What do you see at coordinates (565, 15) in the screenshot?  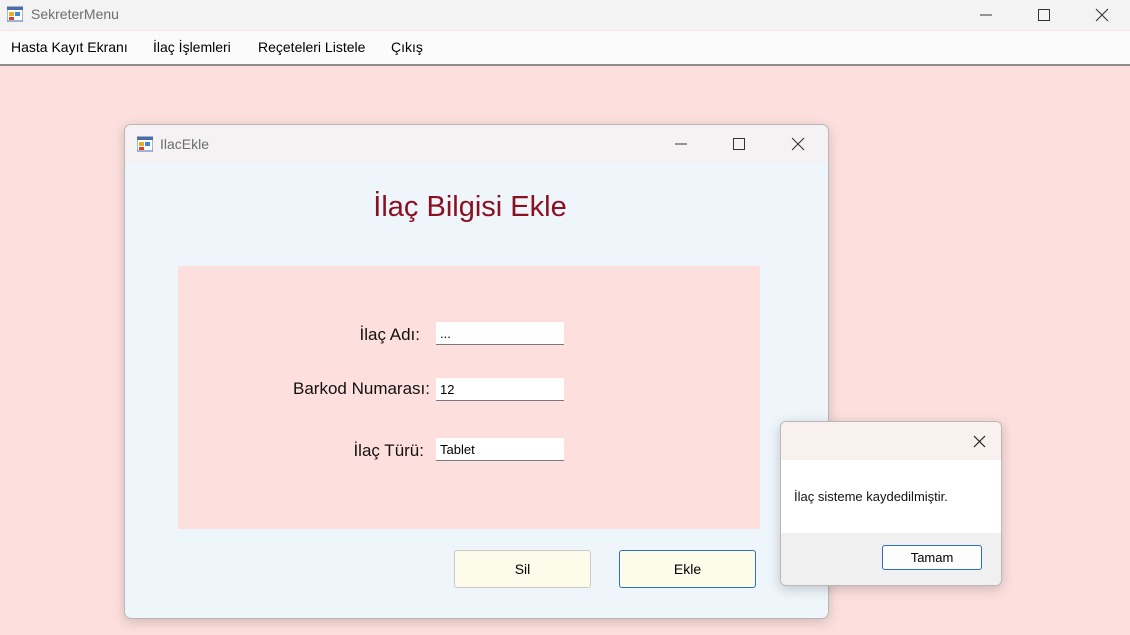 I see `main-title-bar: SekreterMenu` at bounding box center [565, 15].